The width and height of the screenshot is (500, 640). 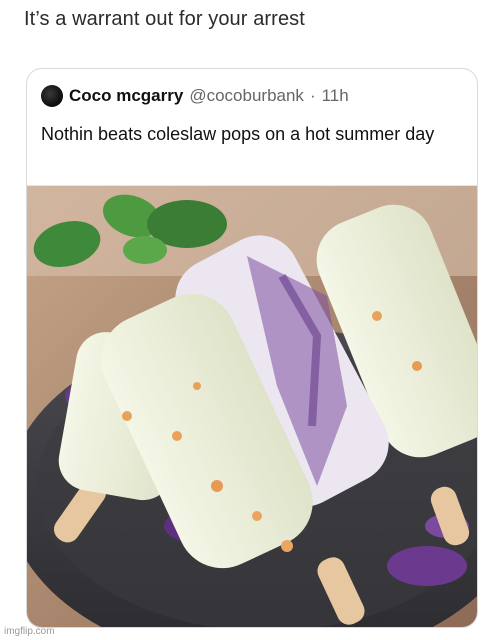 What do you see at coordinates (164, 19) in the screenshot?
I see `meme-caption: It’s a warrant out for your arrest` at bounding box center [164, 19].